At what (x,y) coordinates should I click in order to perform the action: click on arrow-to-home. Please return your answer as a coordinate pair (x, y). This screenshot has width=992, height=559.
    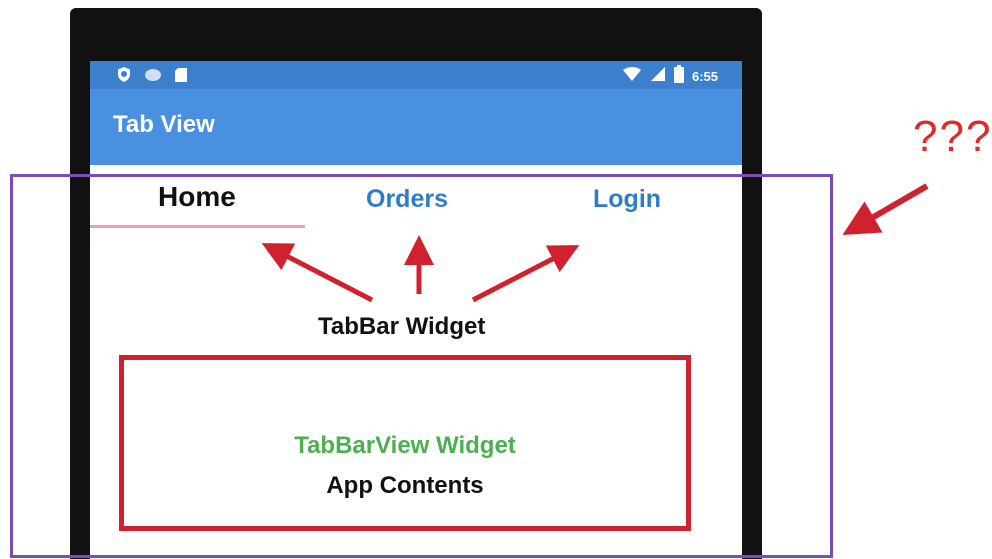
    Looking at the image, I should click on (317, 273).